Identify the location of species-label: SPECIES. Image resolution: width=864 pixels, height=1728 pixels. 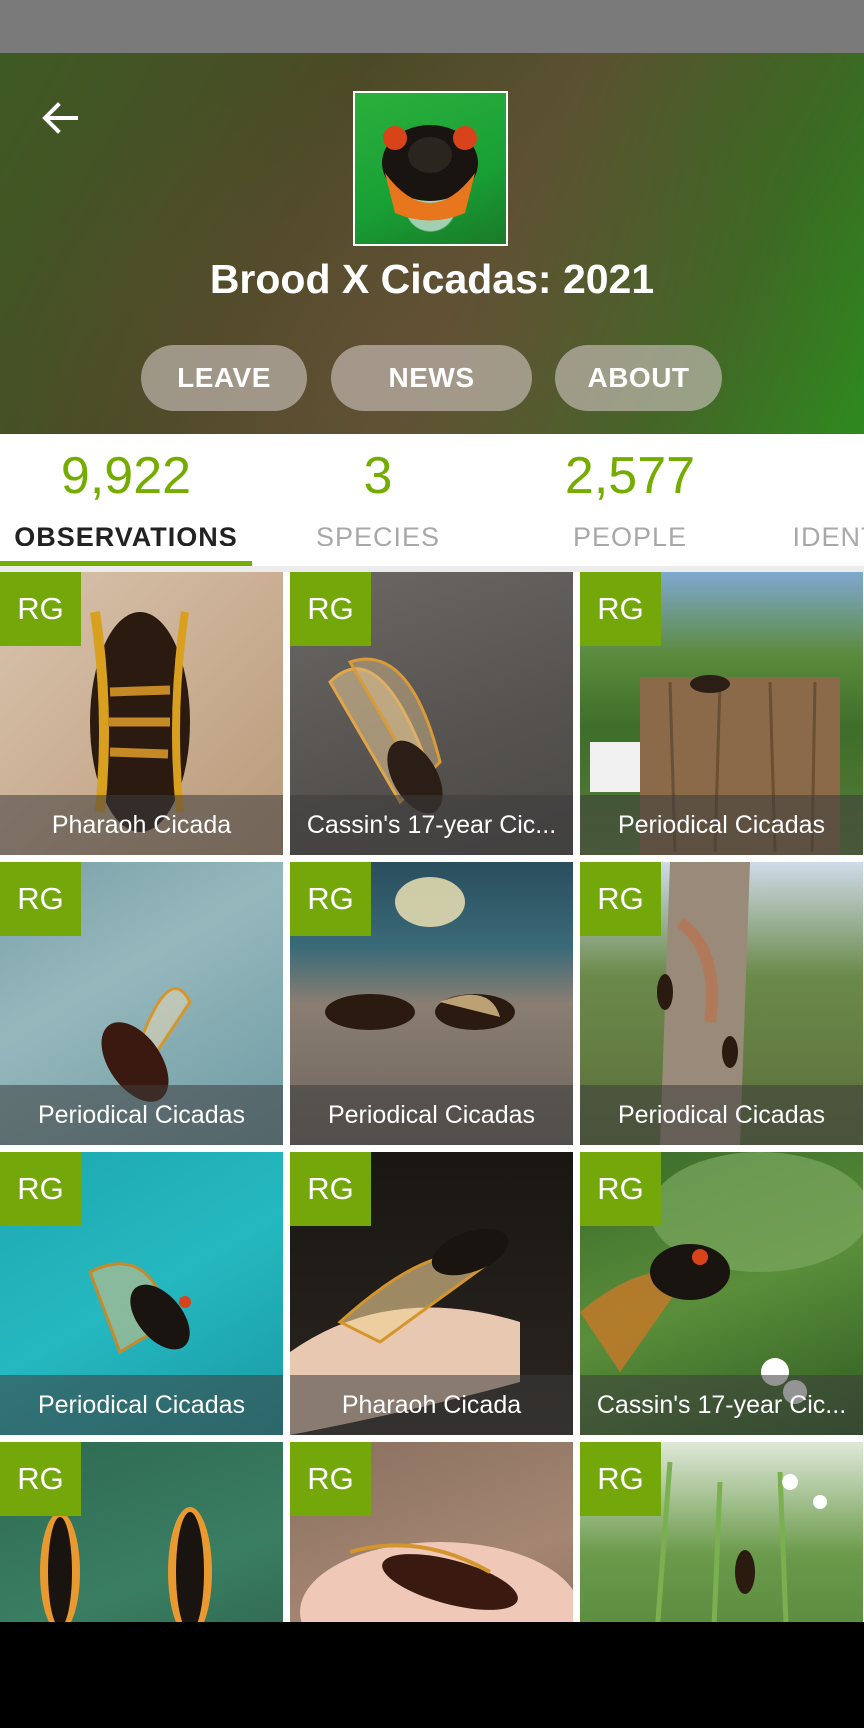
(378, 534).